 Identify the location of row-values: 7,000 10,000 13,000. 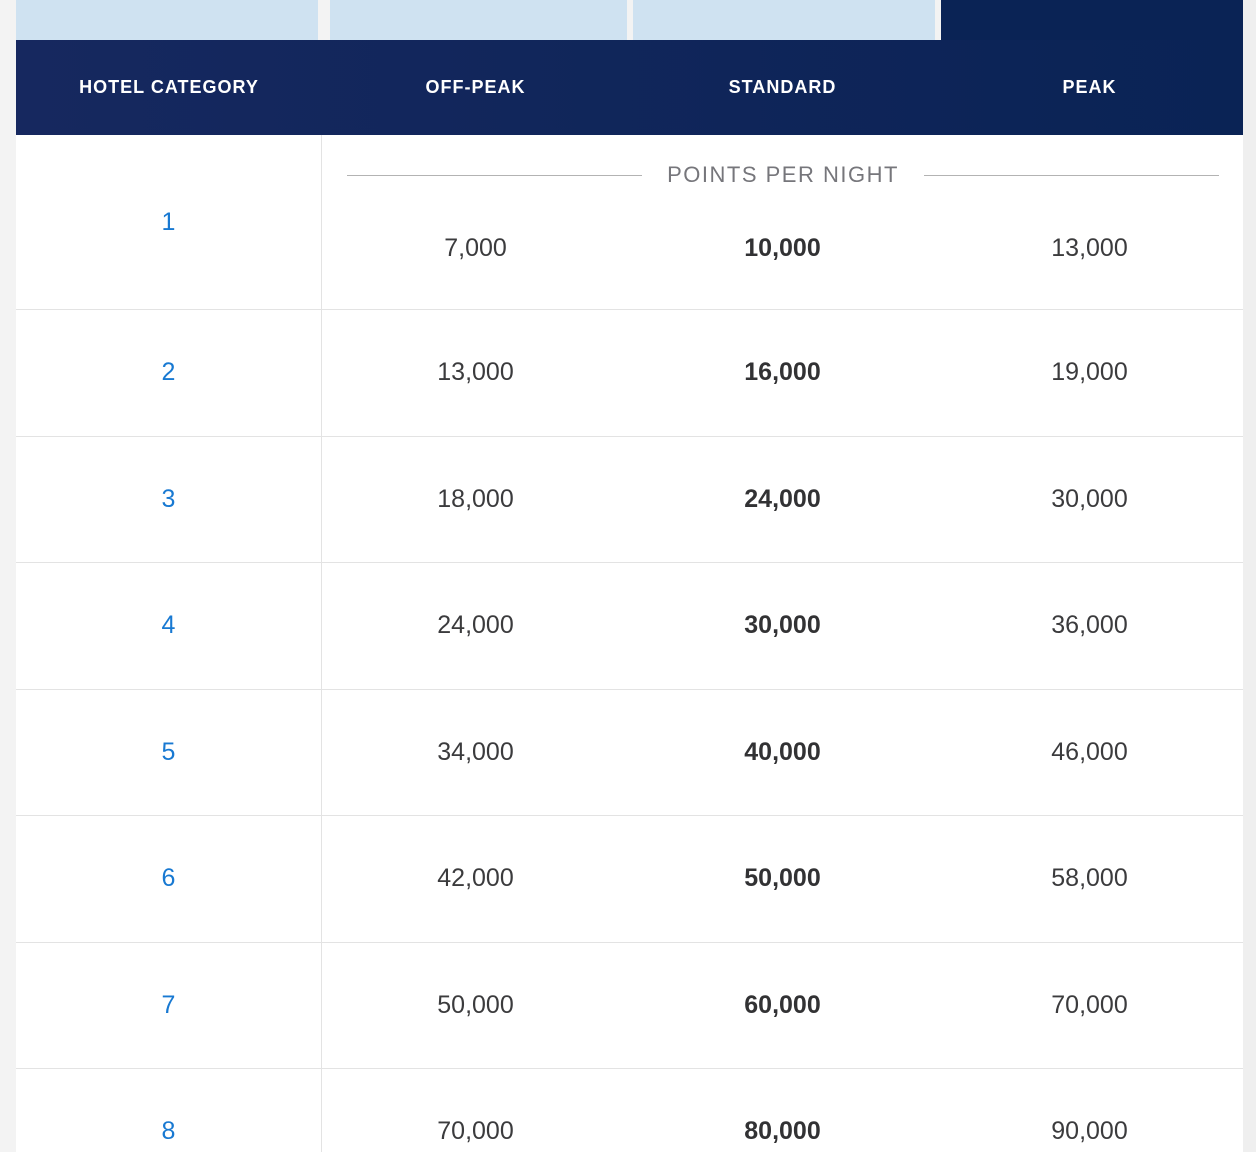
(782, 248).